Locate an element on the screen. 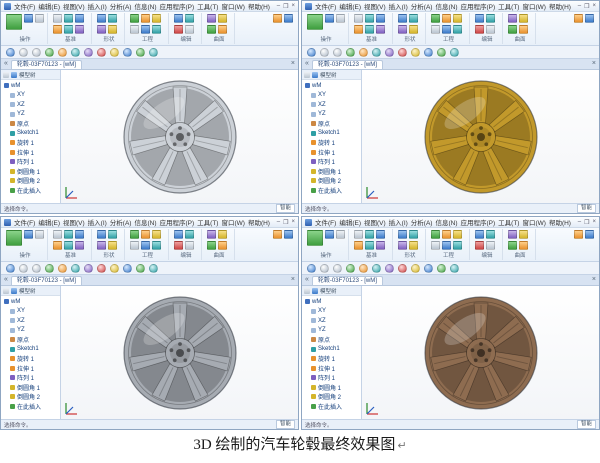 This screenshot has width=600, height=463. revolve-icon is located at coordinates (112, 18).